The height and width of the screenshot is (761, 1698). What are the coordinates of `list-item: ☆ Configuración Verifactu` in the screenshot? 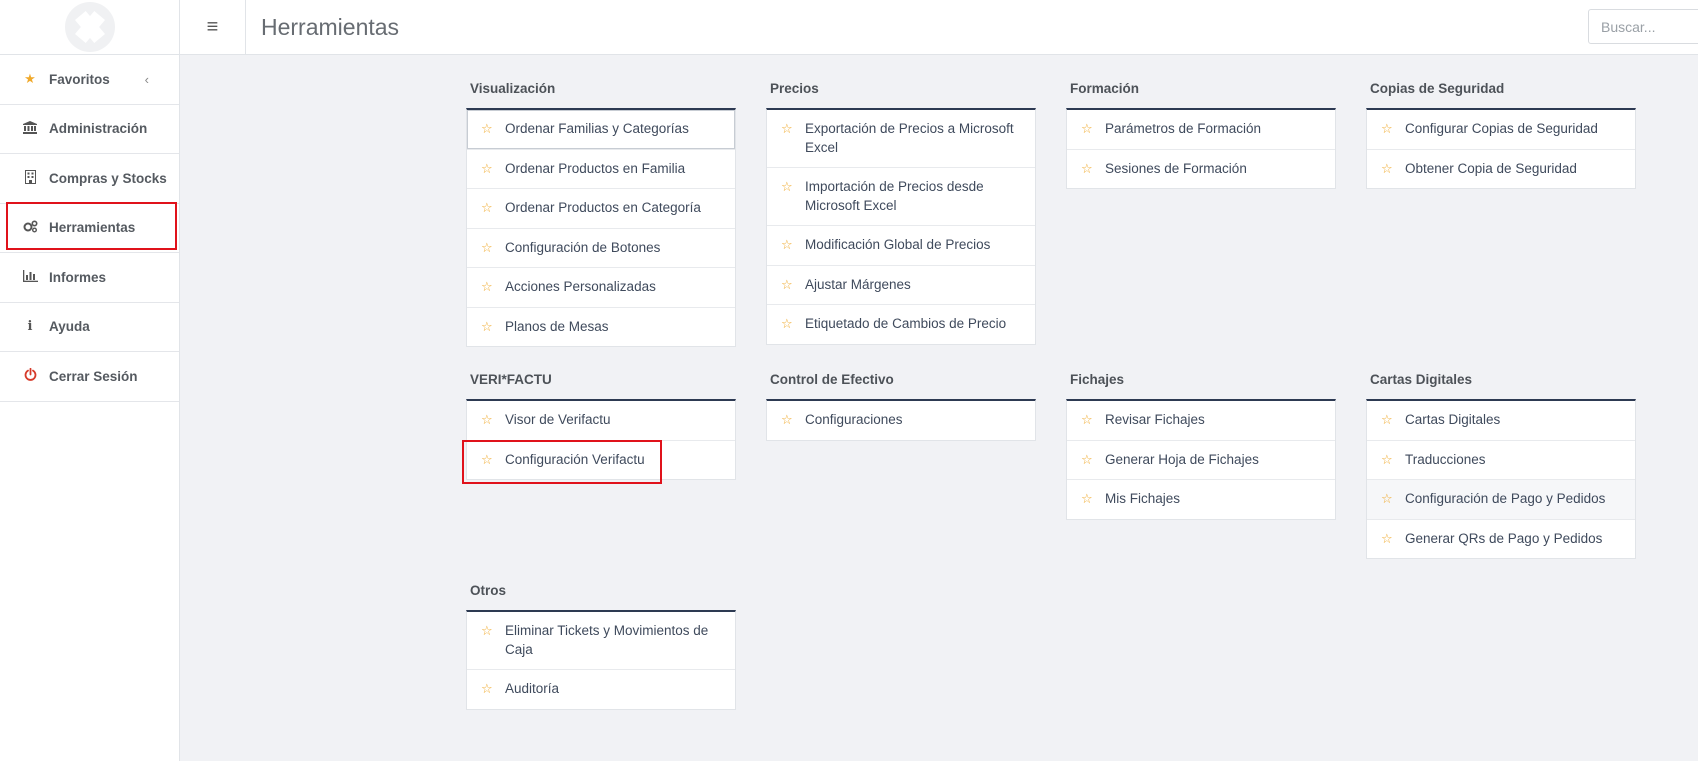 It's located at (601, 460).